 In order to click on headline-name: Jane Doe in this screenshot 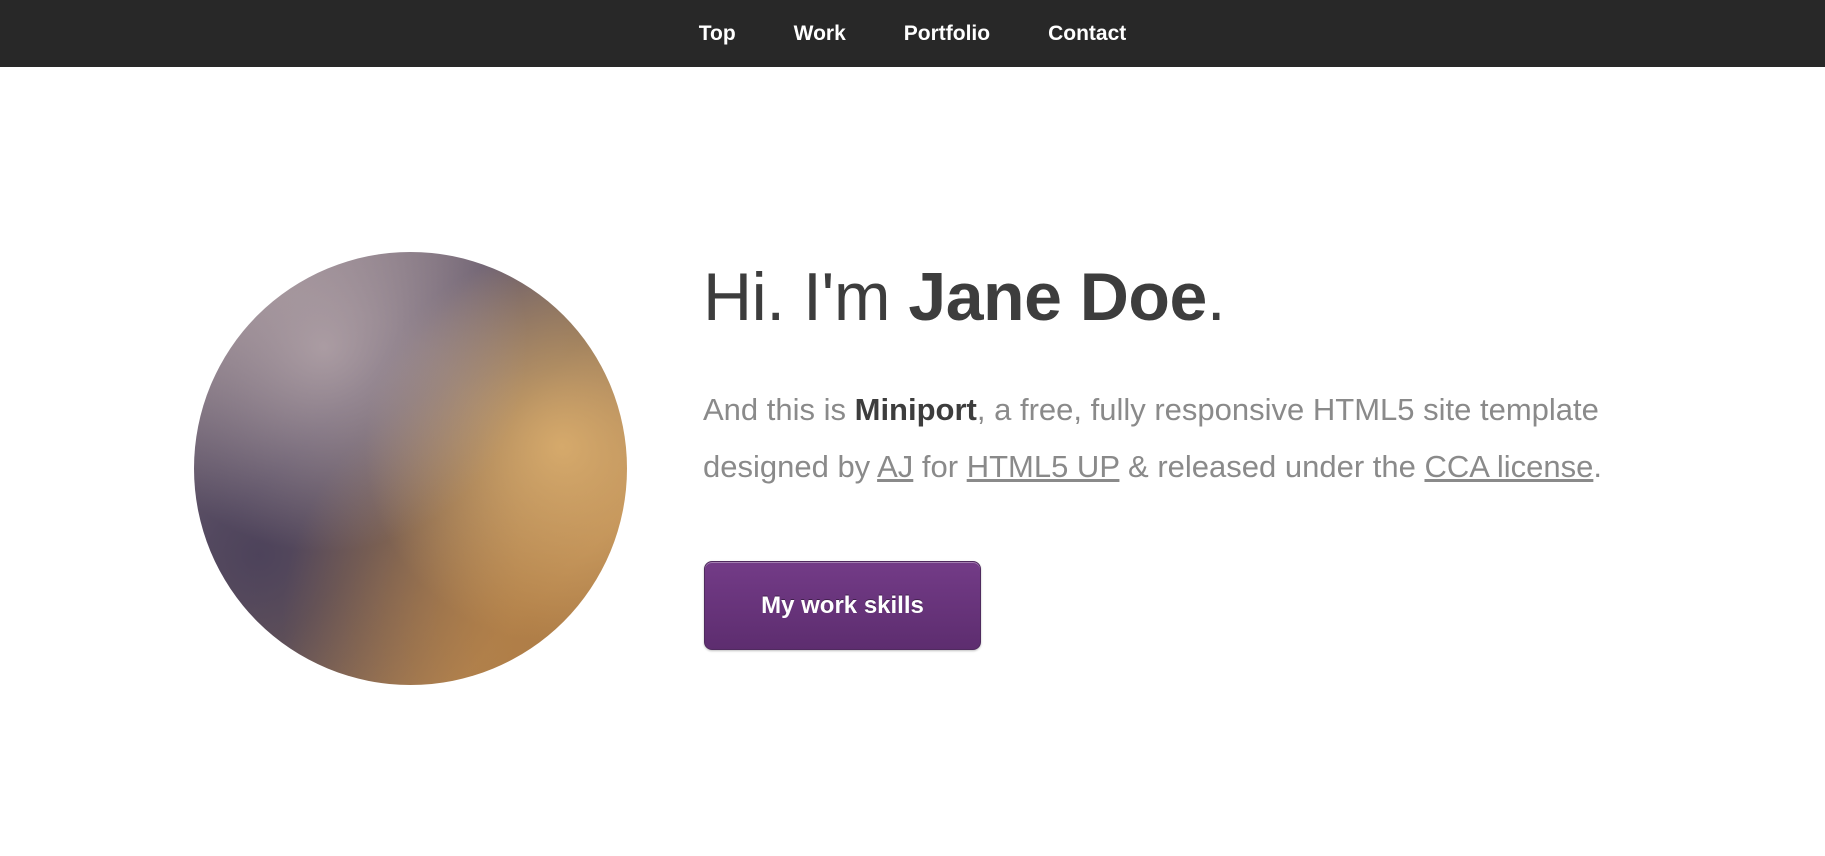, I will do `click(1057, 297)`.